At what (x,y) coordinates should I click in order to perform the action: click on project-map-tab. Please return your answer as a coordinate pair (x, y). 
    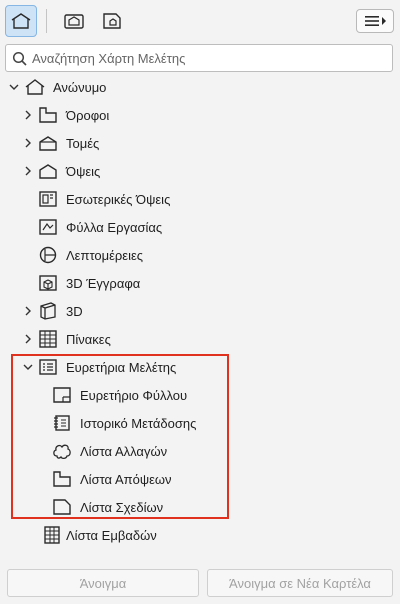
    Looking at the image, I should click on (21, 21).